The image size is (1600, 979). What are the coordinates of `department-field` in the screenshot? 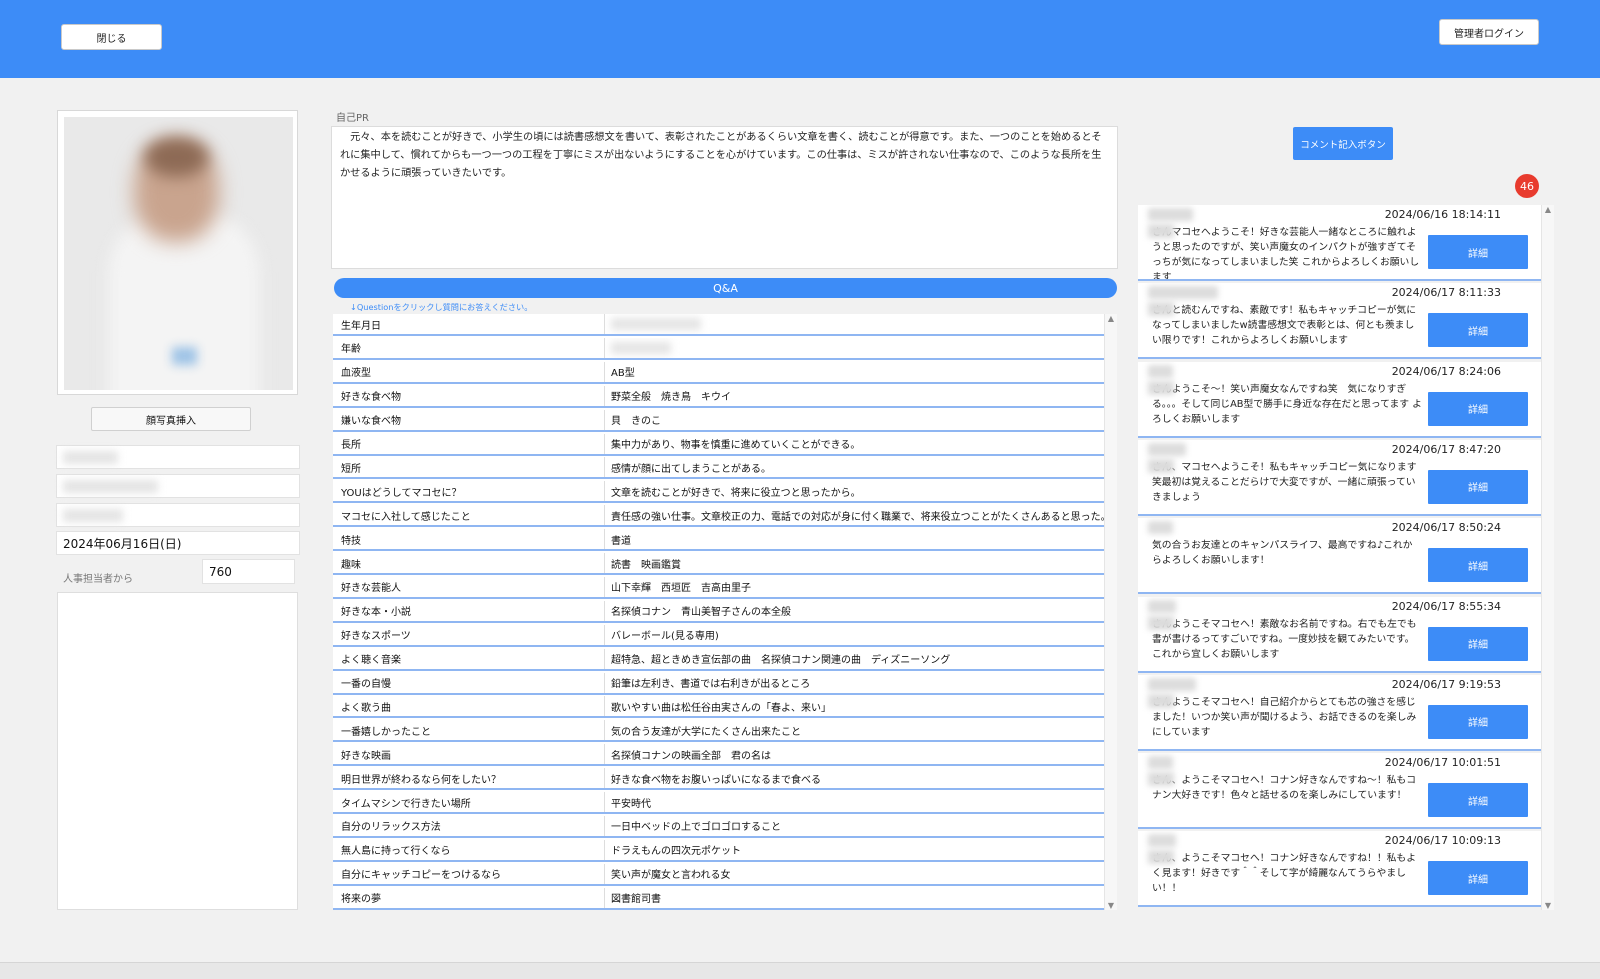 It's located at (178, 515).